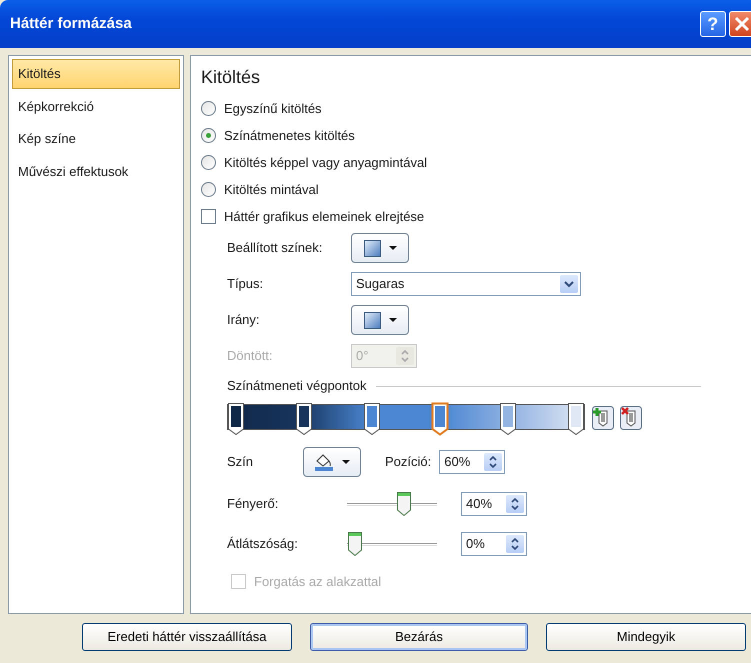  What do you see at coordinates (96, 73) in the screenshot?
I see `sidebar-item: Kitöltés` at bounding box center [96, 73].